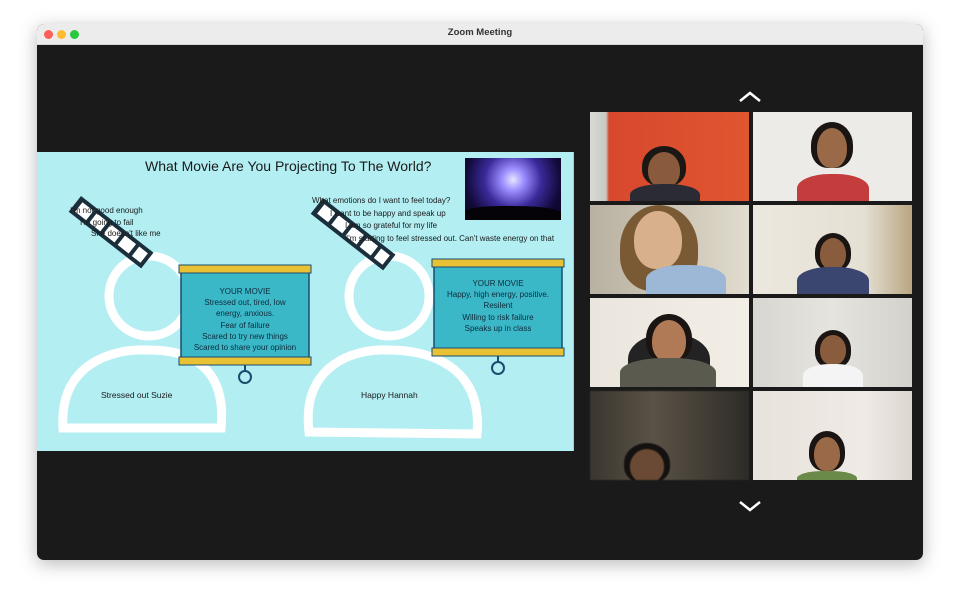 The image size is (960, 609). What do you see at coordinates (245, 336) in the screenshot?
I see `movie-line: Scared to try new things` at bounding box center [245, 336].